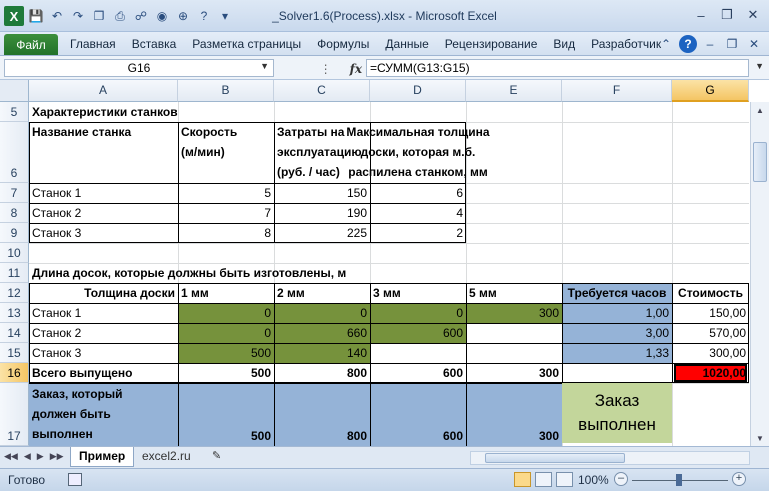  I want to click on cell-f14: 3,00, so click(617, 333).